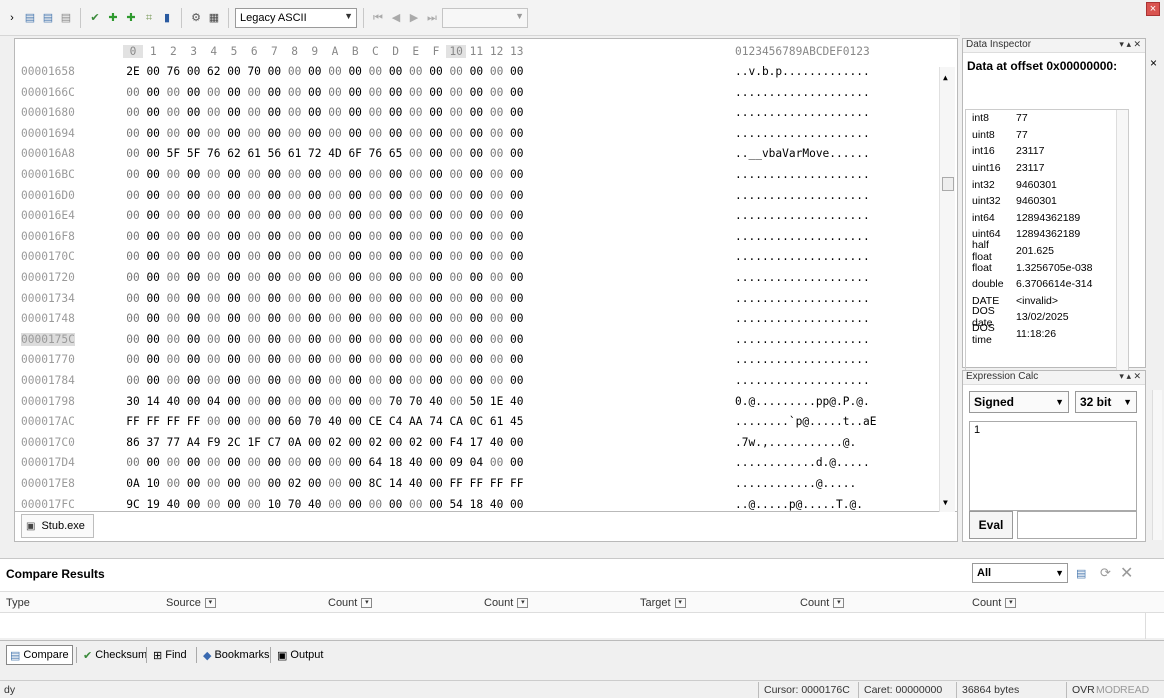  I want to click on inspector-row: uint8 77, so click(1047, 135).